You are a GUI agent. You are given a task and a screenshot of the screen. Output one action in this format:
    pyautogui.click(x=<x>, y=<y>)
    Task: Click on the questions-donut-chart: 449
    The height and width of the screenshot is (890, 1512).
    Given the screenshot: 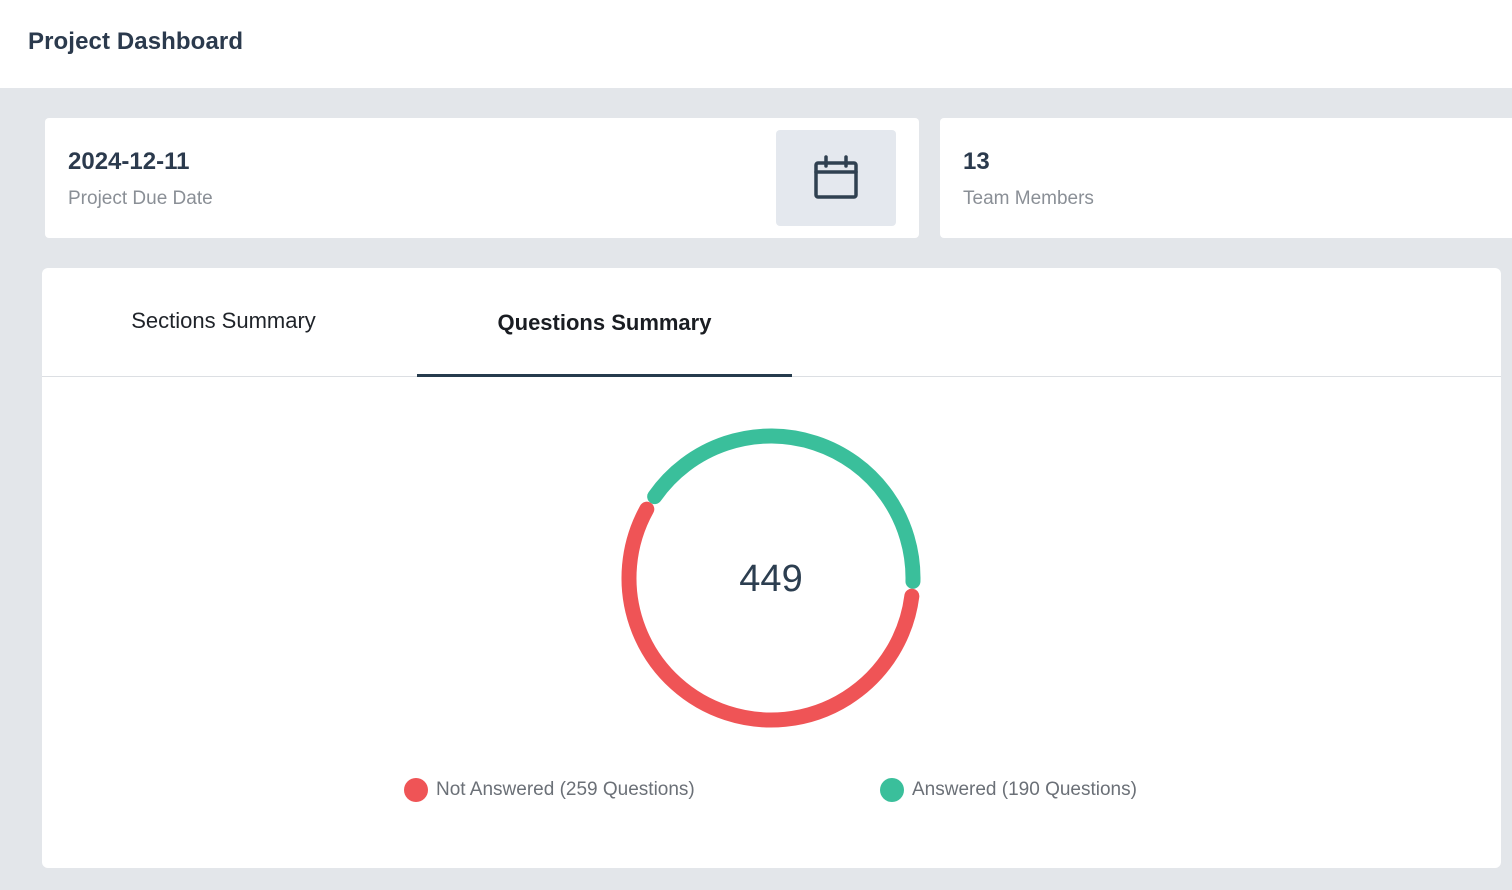 What is the action you would take?
    pyautogui.click(x=771, y=578)
    